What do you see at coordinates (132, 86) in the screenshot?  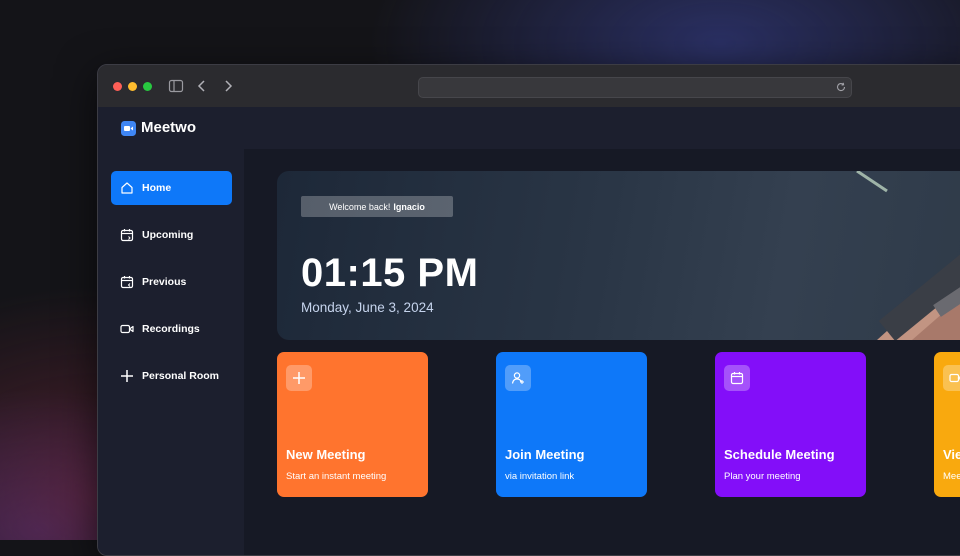 I see `minimize-window-button` at bounding box center [132, 86].